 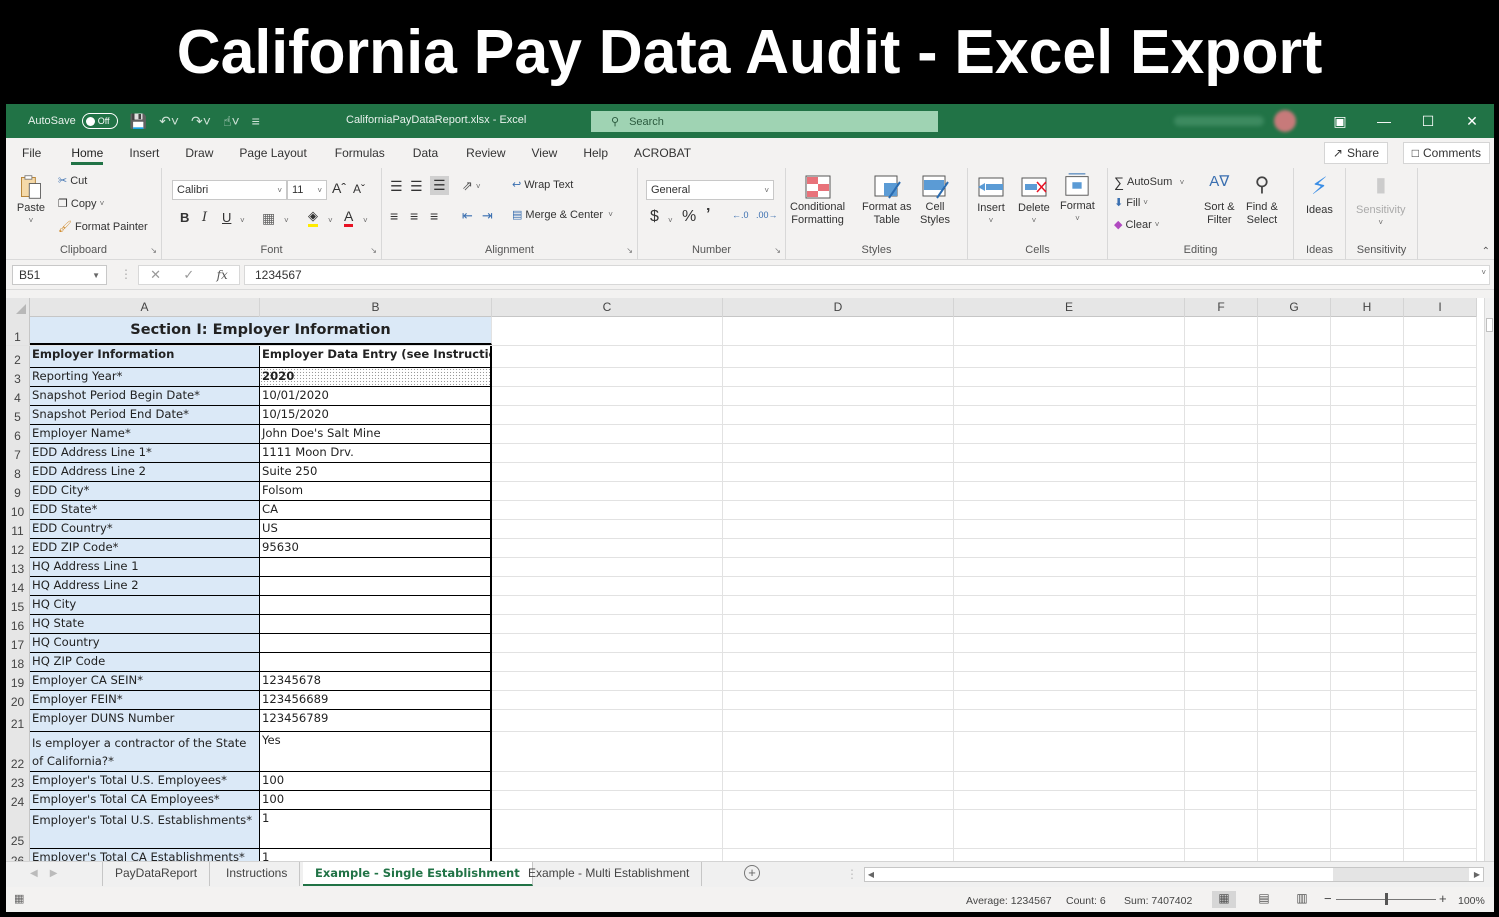 What do you see at coordinates (1381, 199) in the screenshot?
I see `sensitivity-button: ▮ Sensitivity ˅` at bounding box center [1381, 199].